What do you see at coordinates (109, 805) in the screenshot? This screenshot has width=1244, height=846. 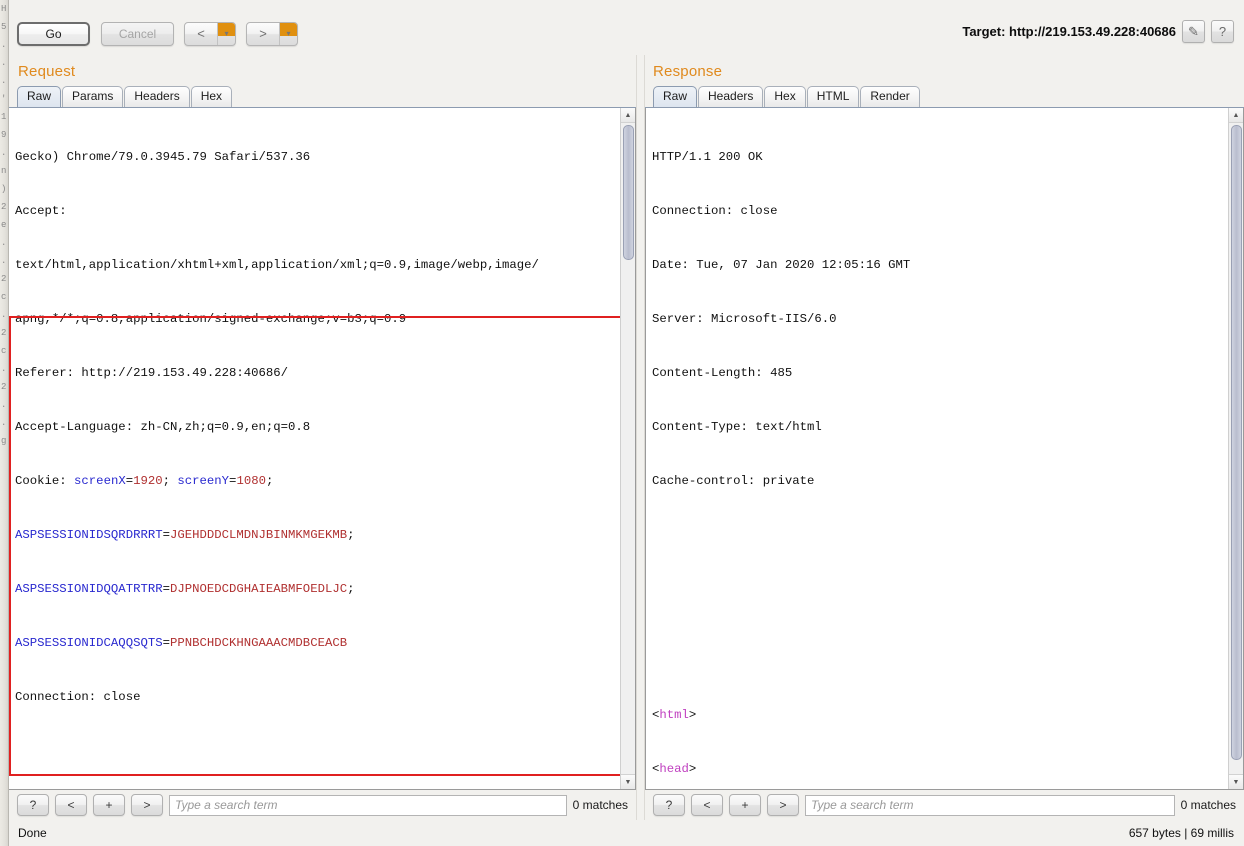 I see `request-find-add-button: +` at bounding box center [109, 805].